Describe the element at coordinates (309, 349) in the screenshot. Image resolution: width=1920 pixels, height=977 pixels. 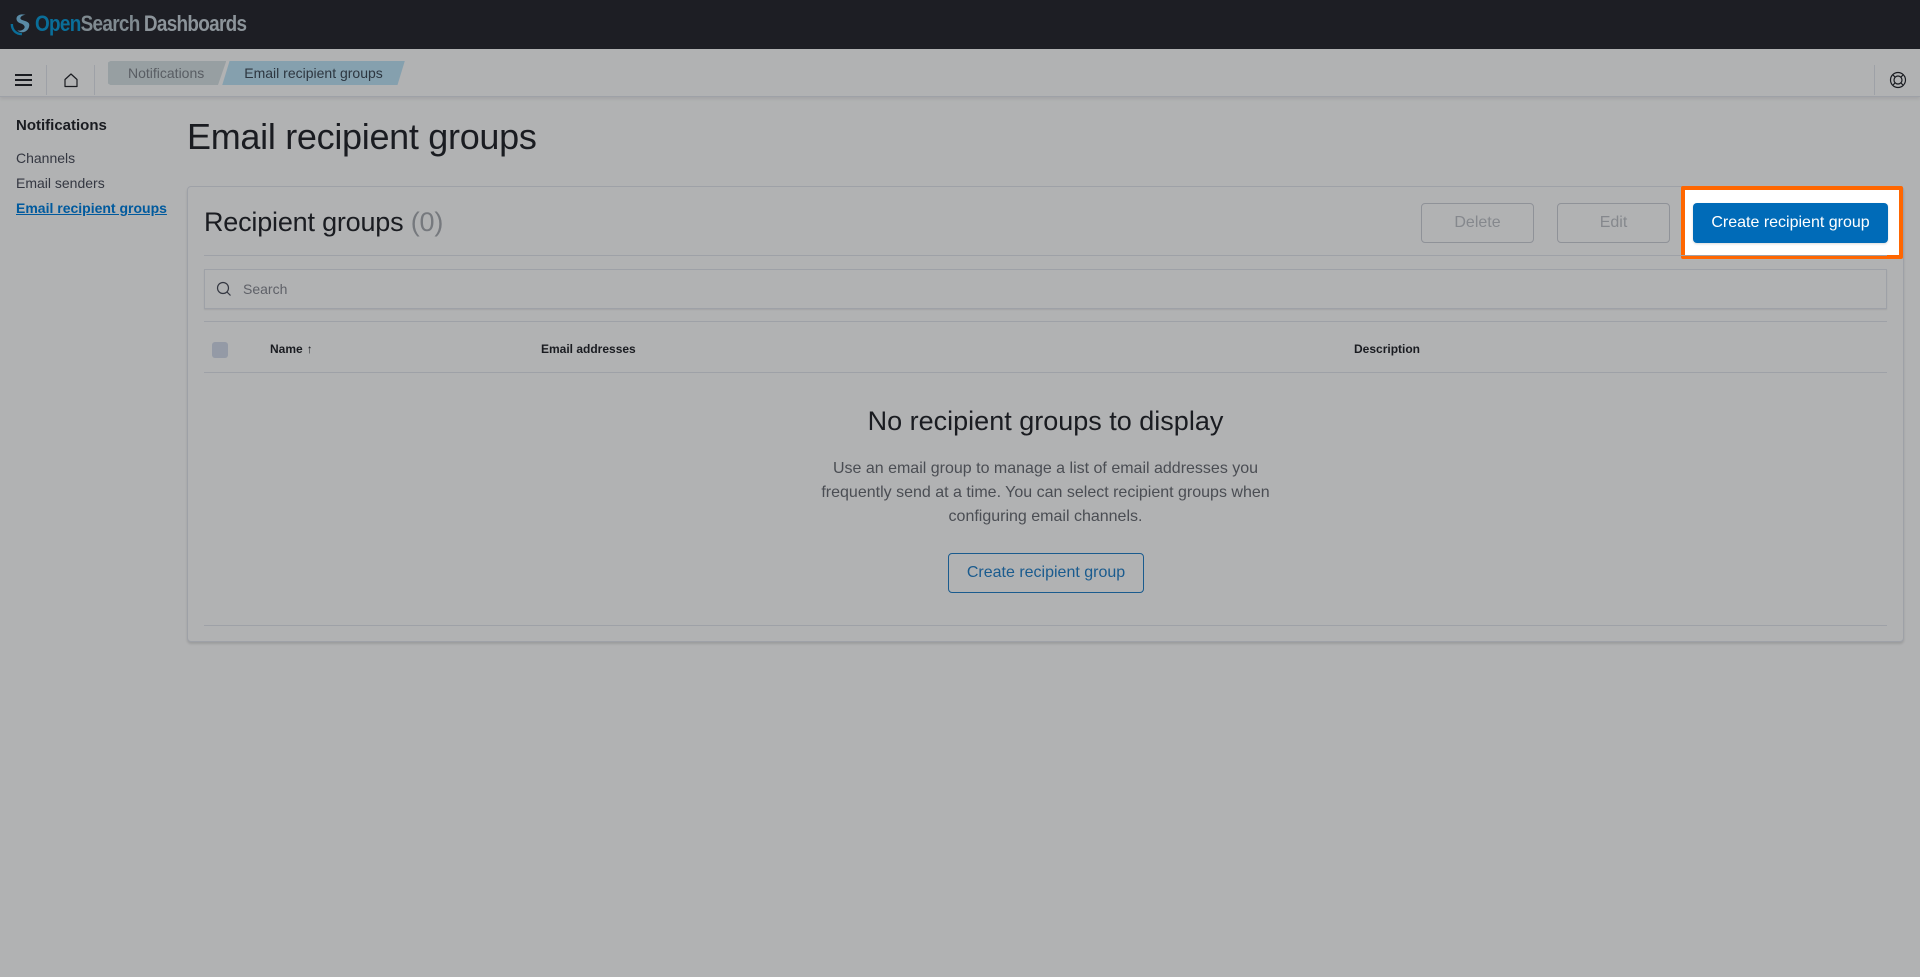
I see `sort-ascending-icon: ↑` at that location.